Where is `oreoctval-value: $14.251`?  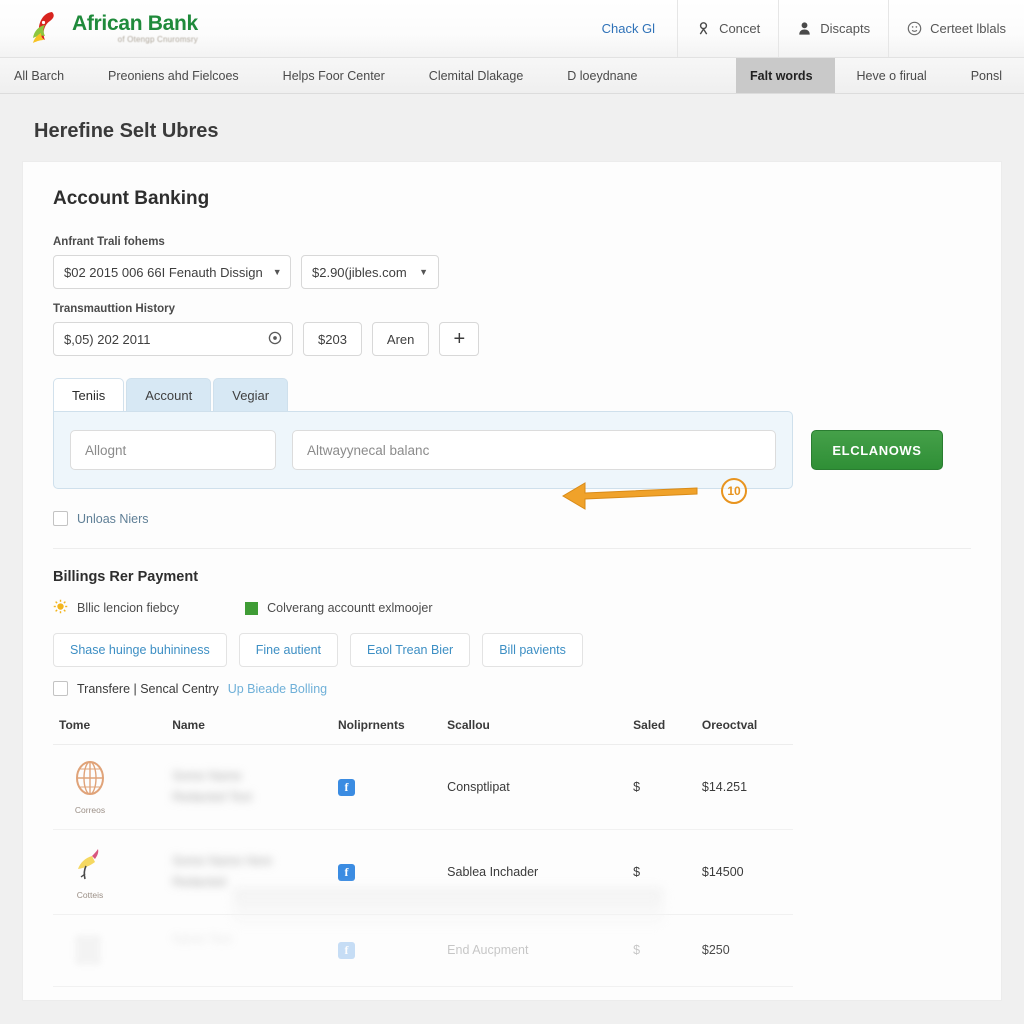
oreoctval-value: $14.251 is located at coordinates (744, 787).